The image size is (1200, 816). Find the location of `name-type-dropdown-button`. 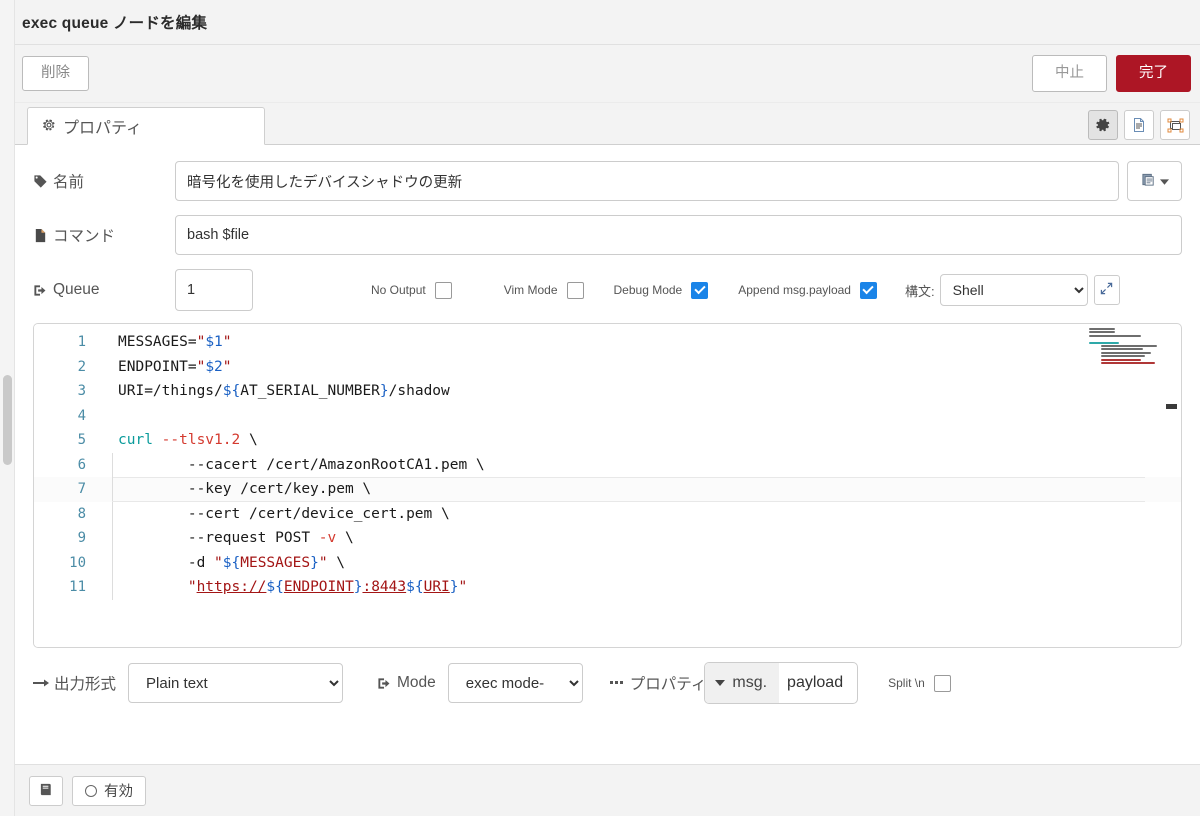

name-type-dropdown-button is located at coordinates (1154, 181).